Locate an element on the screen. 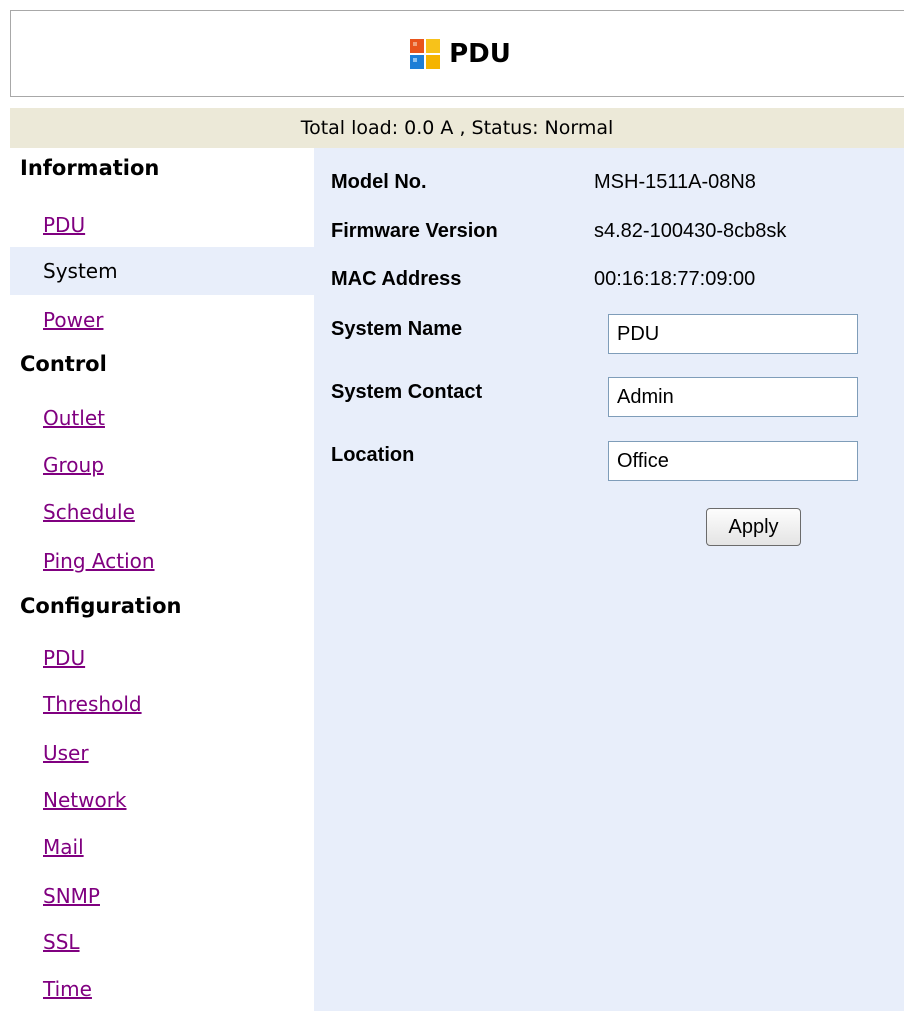 The image size is (904, 1013). windows-logo-icon is located at coordinates (425, 53).